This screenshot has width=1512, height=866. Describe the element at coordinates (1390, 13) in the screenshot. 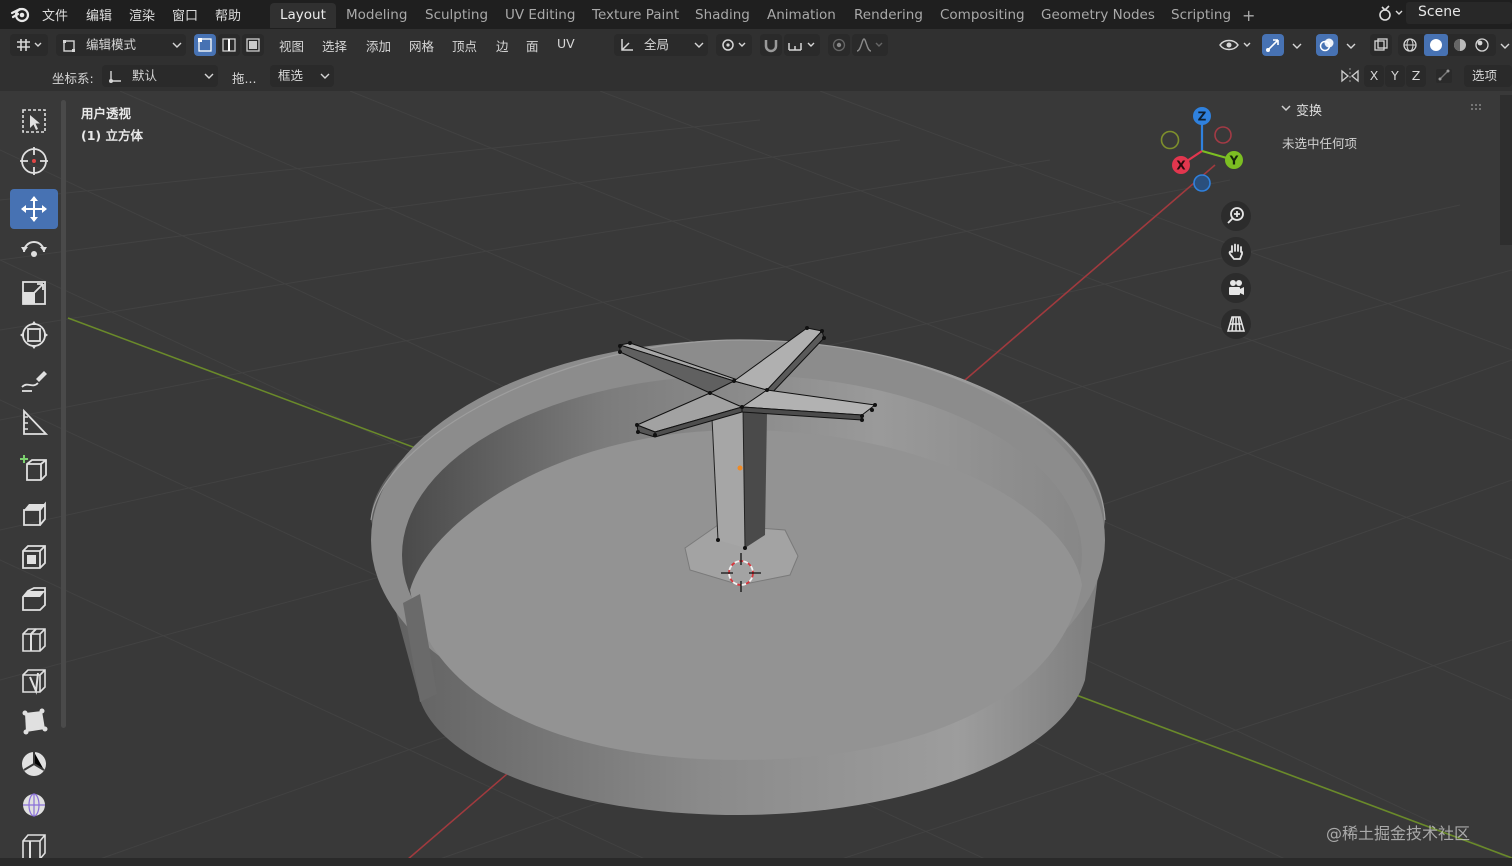

I see `scene-icon` at that location.